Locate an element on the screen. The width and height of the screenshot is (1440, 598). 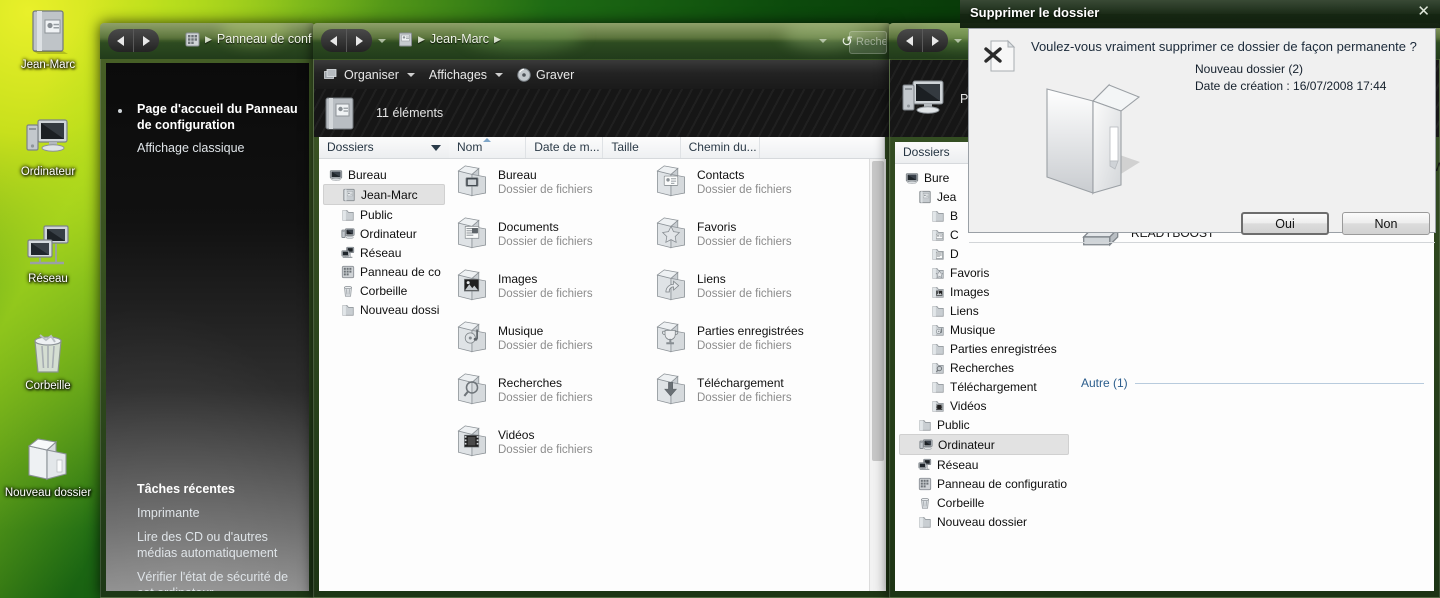
explorer-history-dropdown-icon is located at coordinates (382, 41).